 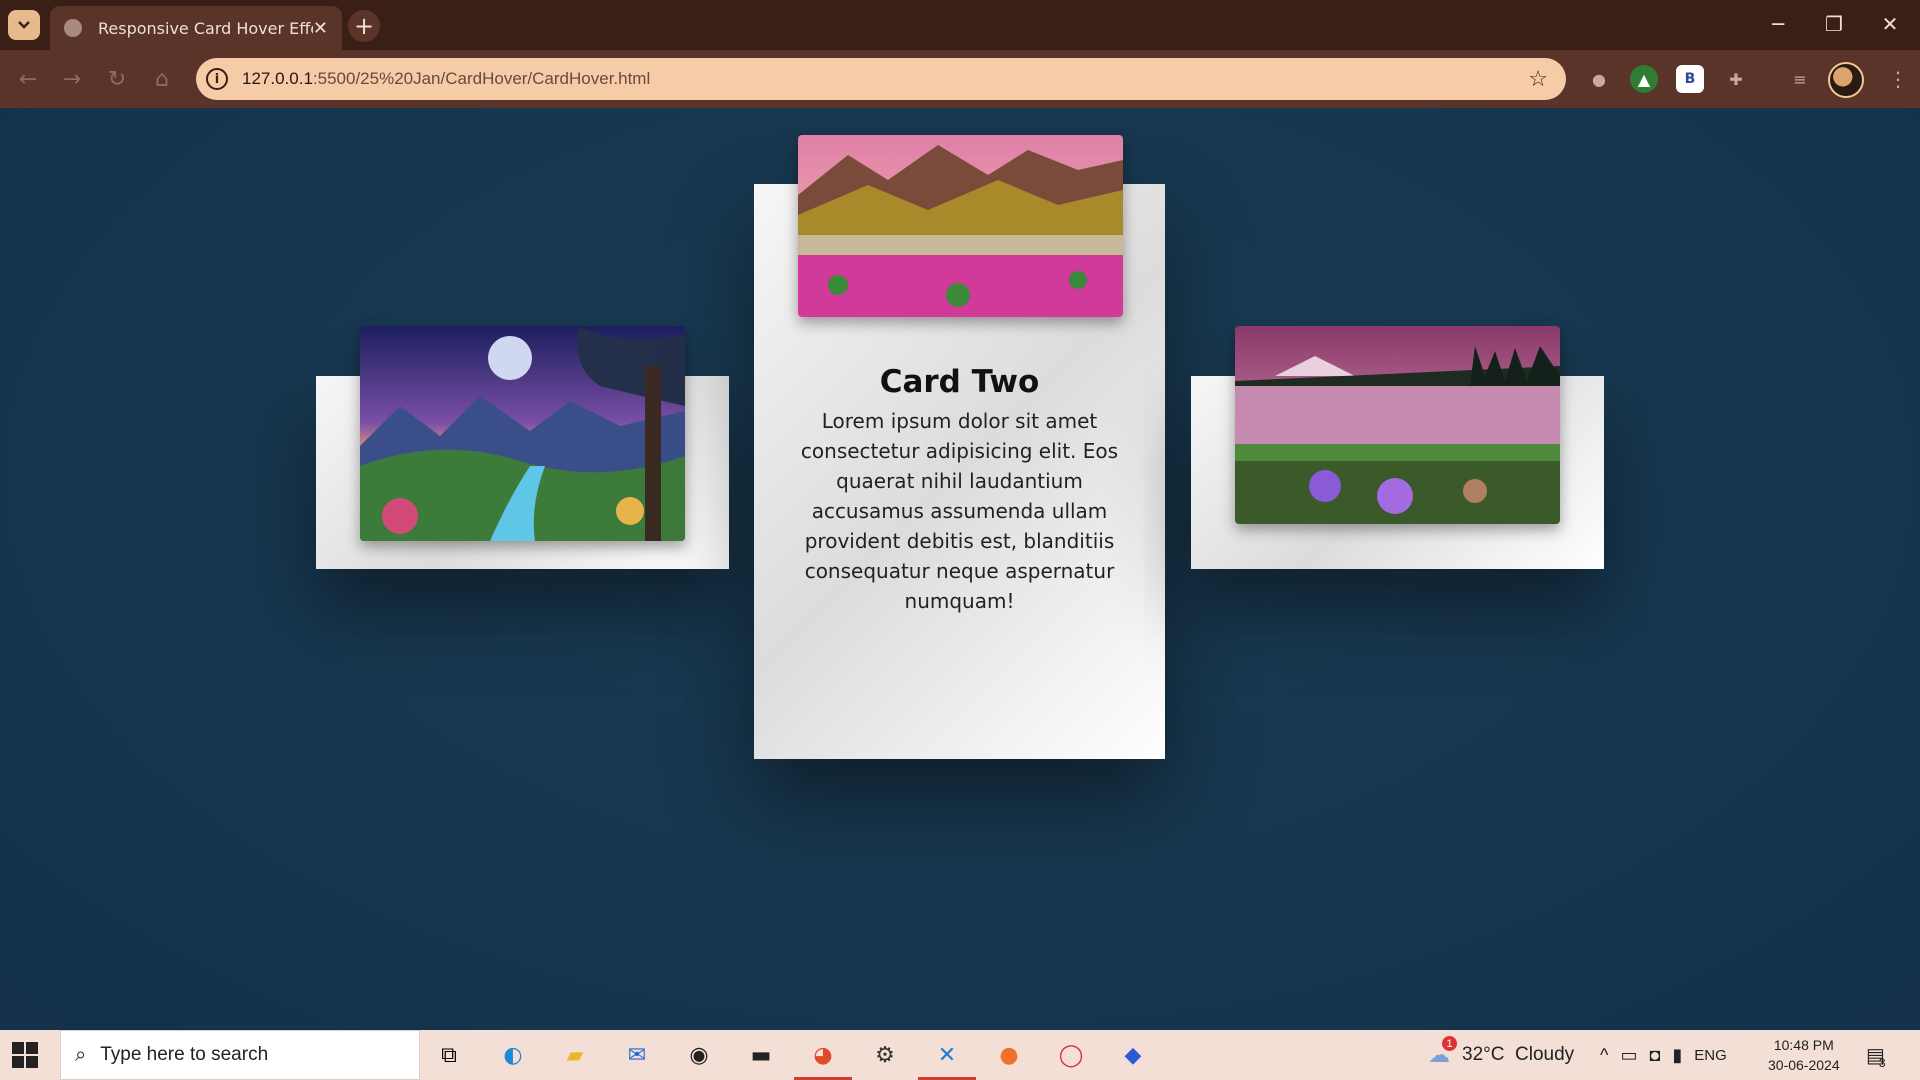 I want to click on back-arrow-icon: ←, so click(x=28, y=79).